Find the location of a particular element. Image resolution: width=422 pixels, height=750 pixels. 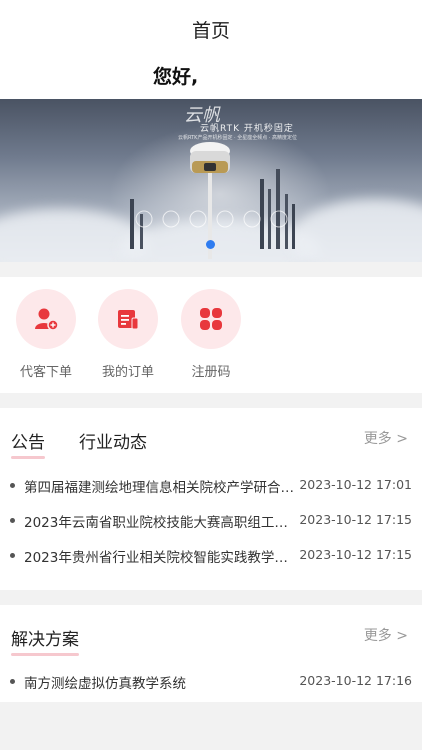

news-title: 2023年贵州省行业相关院校智能实践教学研讨会 is located at coordinates (160, 558).